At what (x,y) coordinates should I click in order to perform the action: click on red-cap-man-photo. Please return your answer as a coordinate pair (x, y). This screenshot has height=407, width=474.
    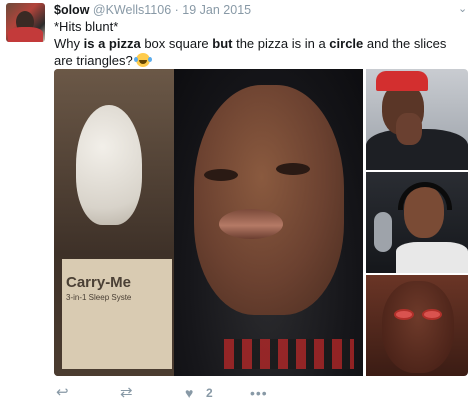
    Looking at the image, I should click on (417, 119).